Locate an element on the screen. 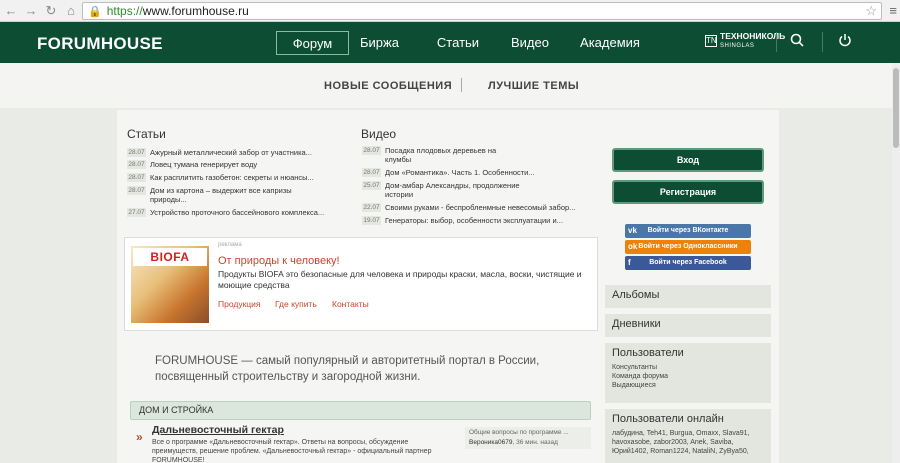  reload-icon: ↻ is located at coordinates (51, 11).